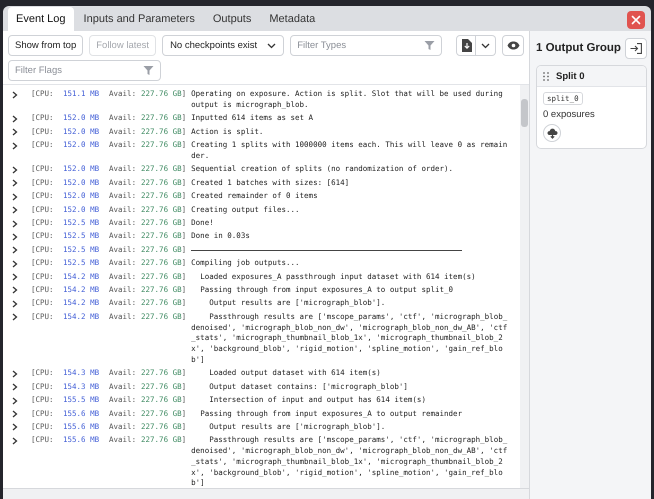 Image resolution: width=654 pixels, height=499 pixels. What do you see at coordinates (570, 76) in the screenshot?
I see `group-name: Split 0` at bounding box center [570, 76].